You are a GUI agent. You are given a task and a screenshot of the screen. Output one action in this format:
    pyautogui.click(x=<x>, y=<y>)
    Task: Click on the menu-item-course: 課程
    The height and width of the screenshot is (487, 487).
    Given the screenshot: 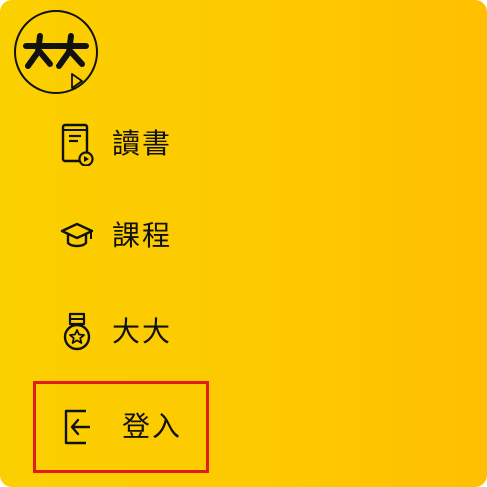 What is the action you would take?
    pyautogui.click(x=140, y=236)
    